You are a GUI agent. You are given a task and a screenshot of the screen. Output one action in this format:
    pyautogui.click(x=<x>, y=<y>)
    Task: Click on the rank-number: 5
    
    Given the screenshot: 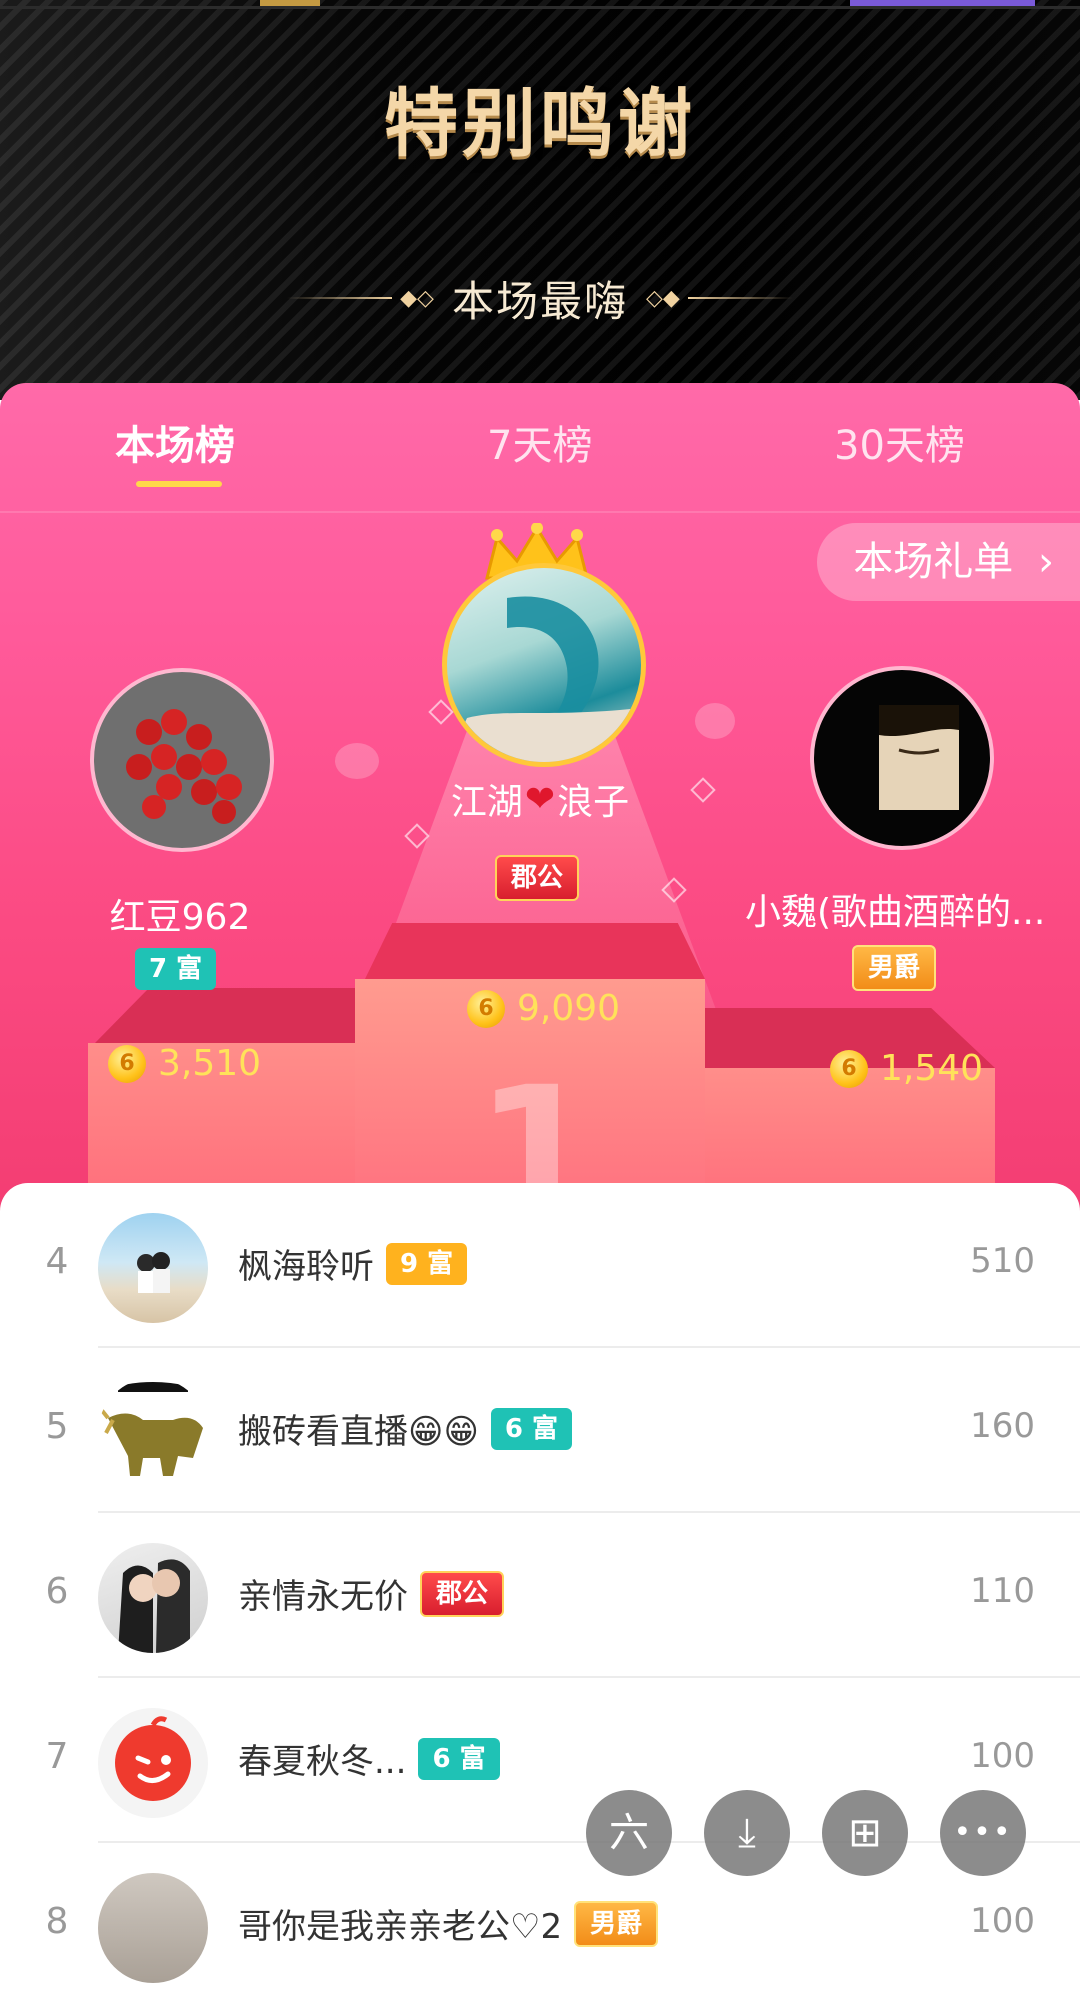 What is the action you would take?
    pyautogui.click(x=57, y=1426)
    